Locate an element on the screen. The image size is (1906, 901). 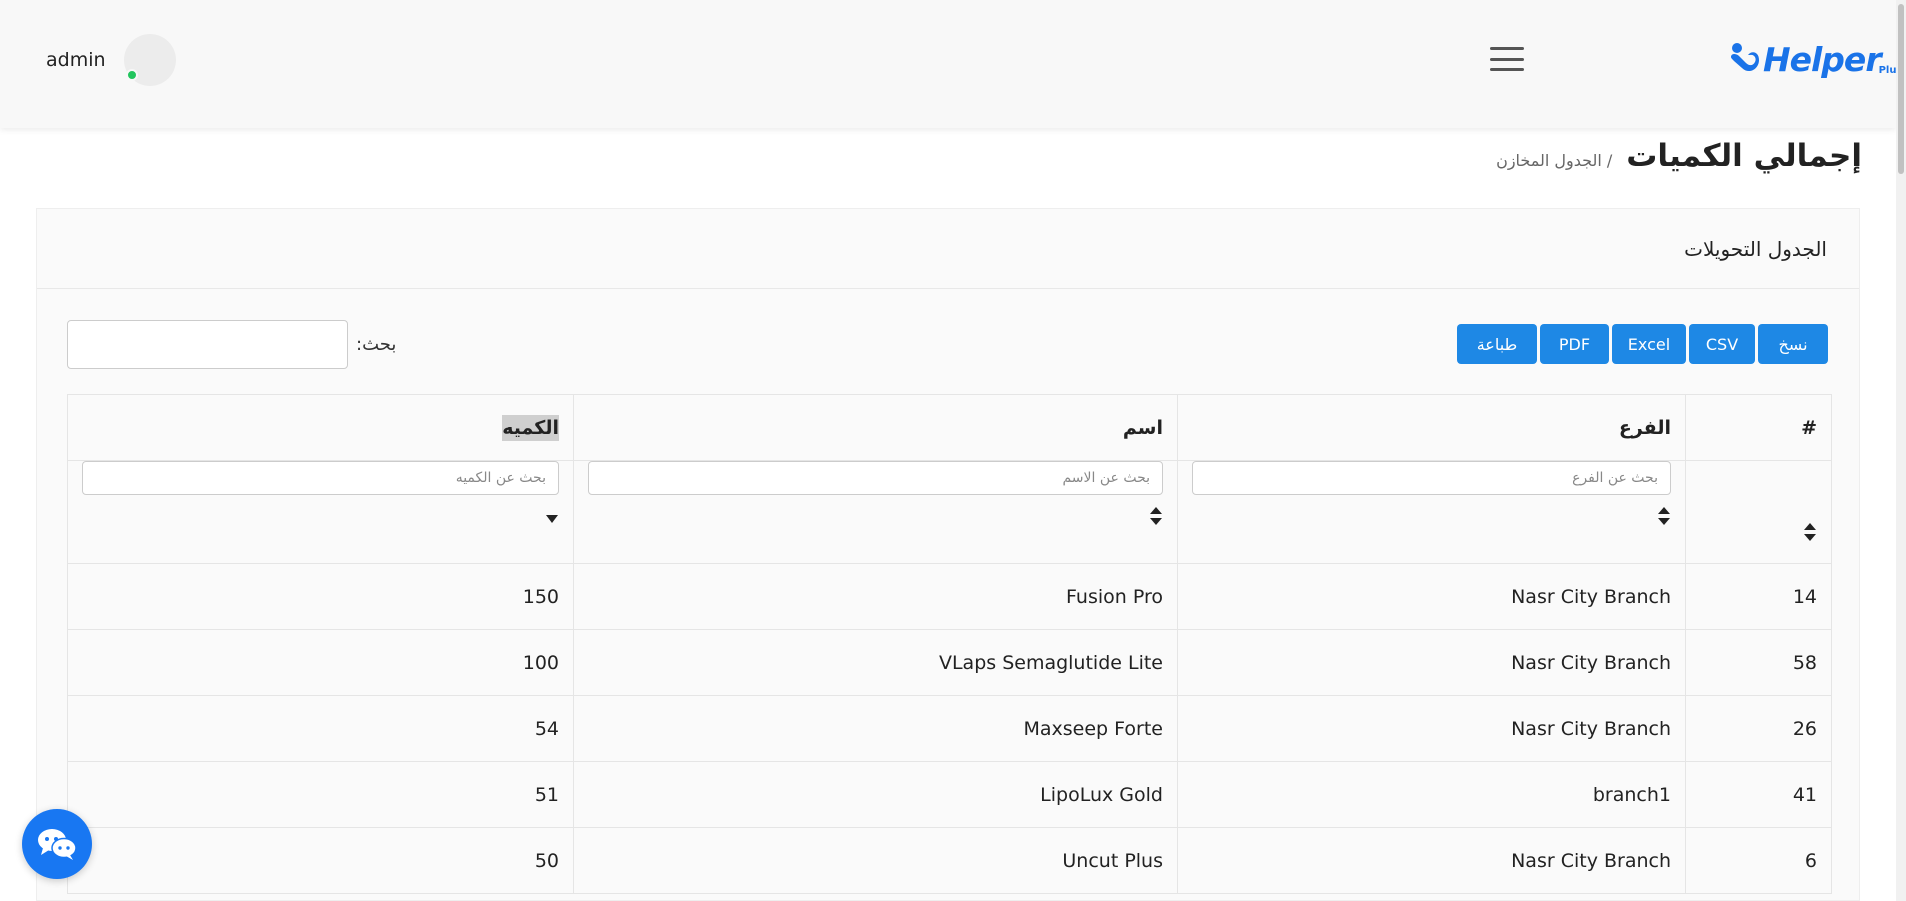
cell-id: 58 is located at coordinates (1758, 662).